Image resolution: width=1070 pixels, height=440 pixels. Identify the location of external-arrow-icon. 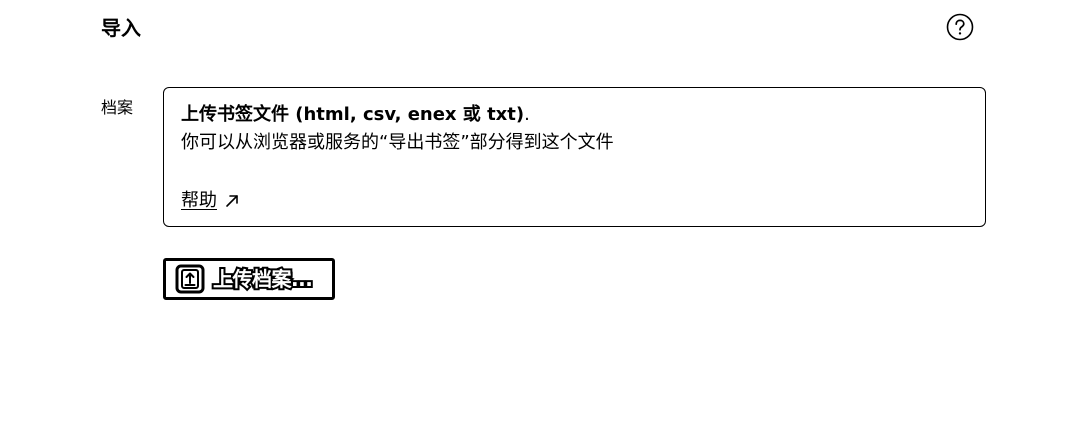
(232, 201).